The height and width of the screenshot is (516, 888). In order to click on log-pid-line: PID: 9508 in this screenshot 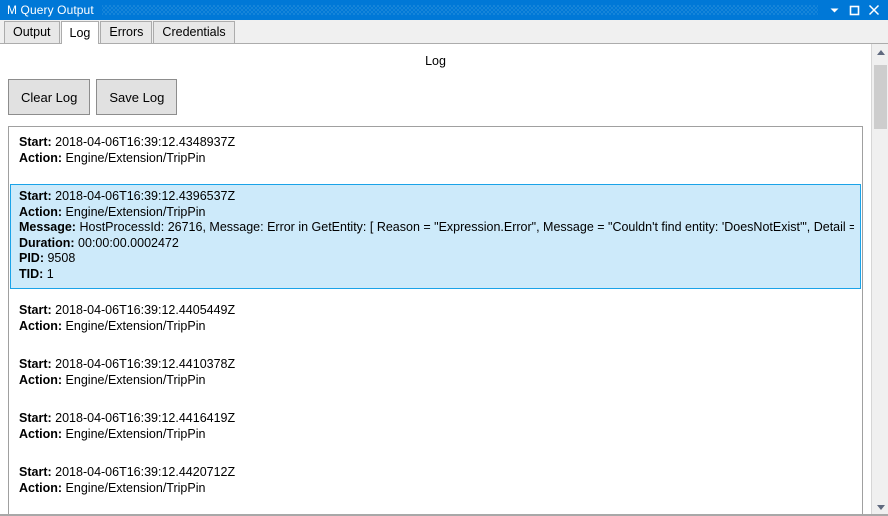, I will do `click(436, 259)`.